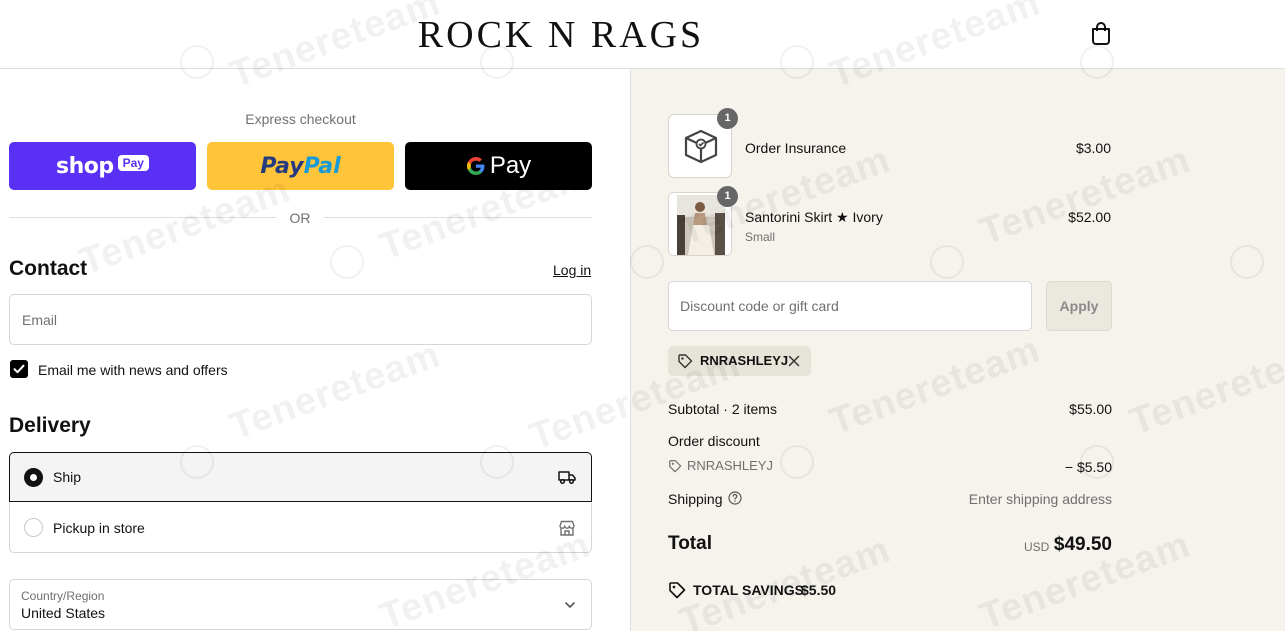 The width and height of the screenshot is (1285, 631). I want to click on google-pay-wordmark: Pay, so click(498, 166).